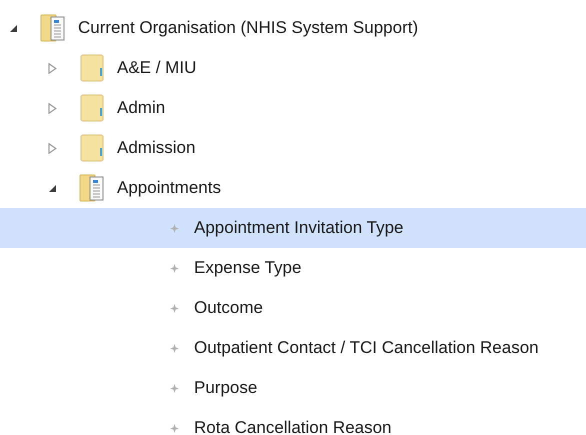  What do you see at coordinates (226, 388) in the screenshot?
I see `tree-item-label: Purpose` at bounding box center [226, 388].